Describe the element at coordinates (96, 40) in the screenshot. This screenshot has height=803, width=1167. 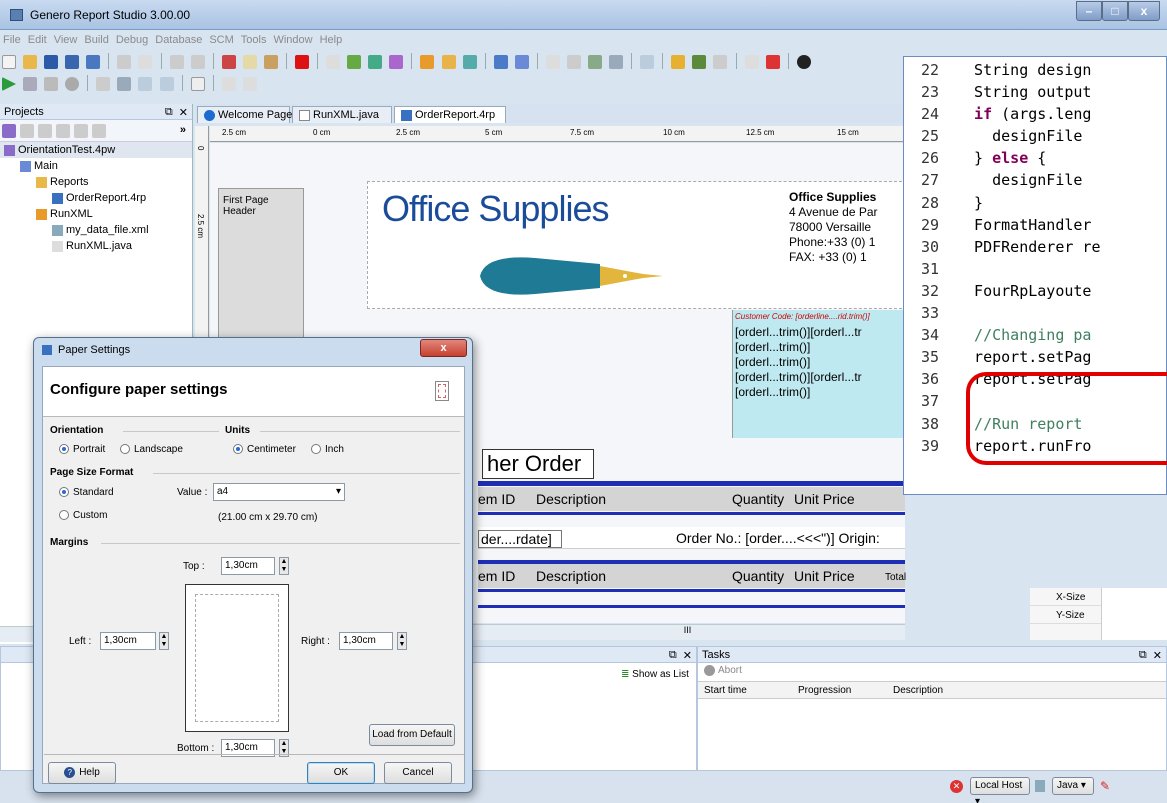
I see `menu-build: Build` at that location.